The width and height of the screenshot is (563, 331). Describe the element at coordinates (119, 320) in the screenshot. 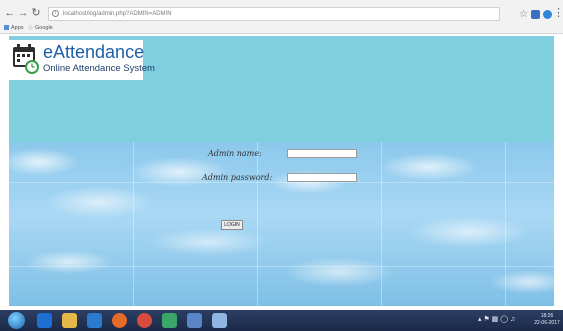

I see `firefox-icon` at that location.